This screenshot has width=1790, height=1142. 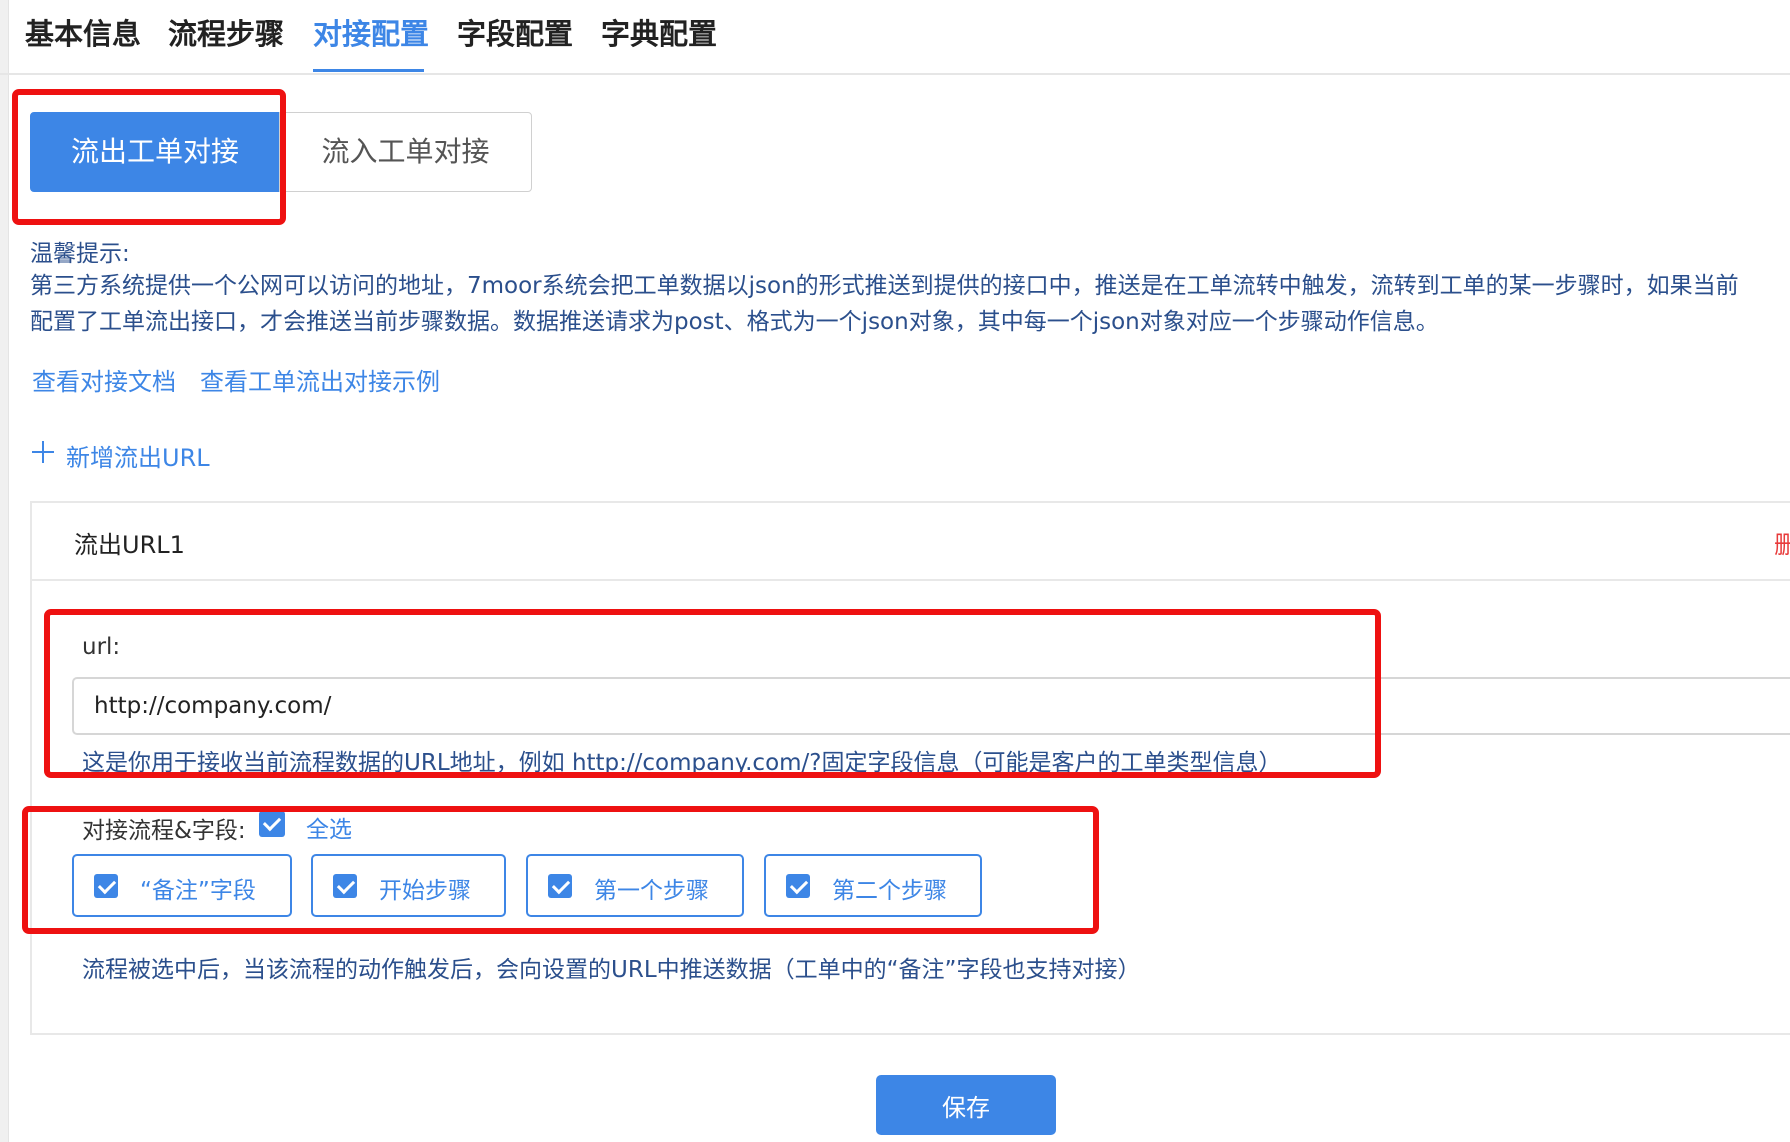 What do you see at coordinates (515, 34) in the screenshot?
I see `tab-field-config: 字段配置` at bounding box center [515, 34].